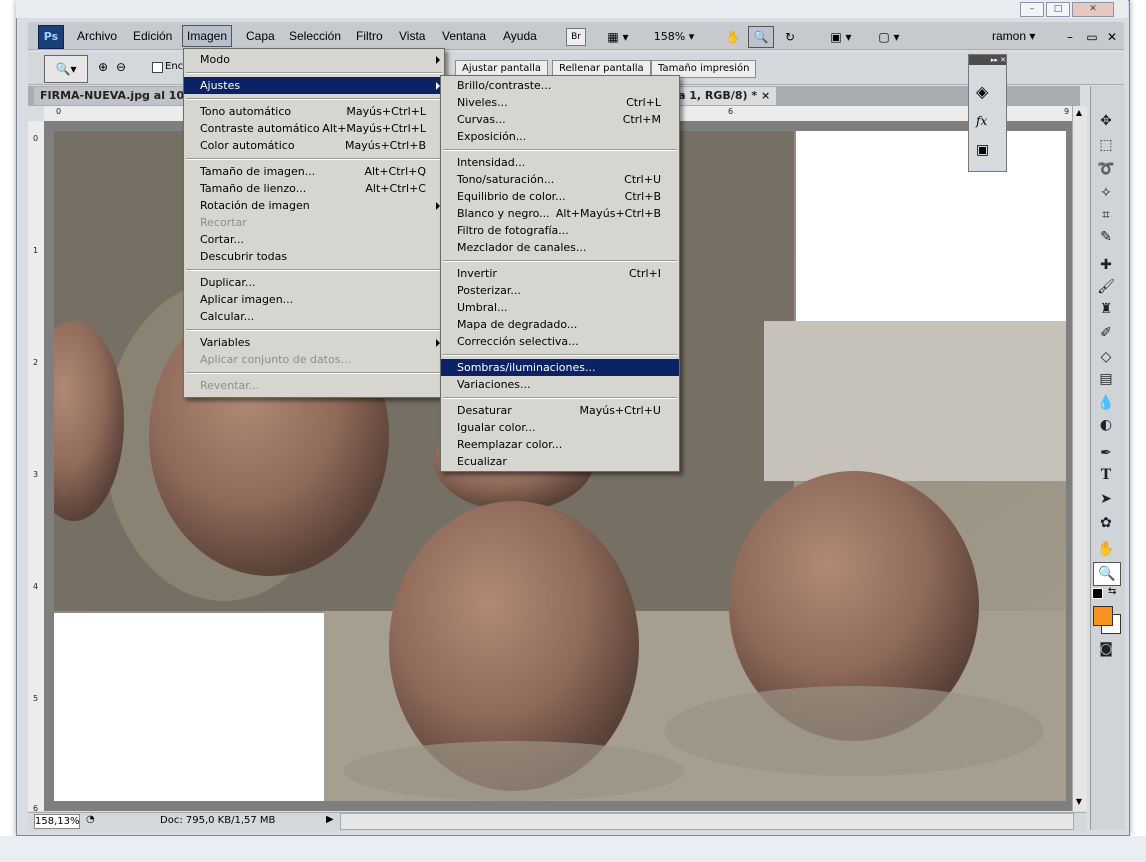  What do you see at coordinates (1106, 649) in the screenshot?
I see `quick-mask-icon: ◙` at bounding box center [1106, 649].